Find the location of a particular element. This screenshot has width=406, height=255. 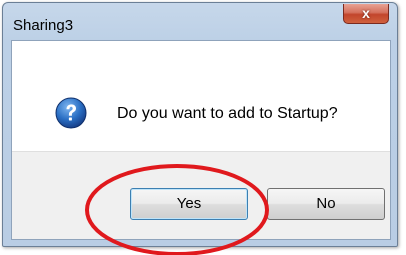

question-icon is located at coordinates (71, 113).